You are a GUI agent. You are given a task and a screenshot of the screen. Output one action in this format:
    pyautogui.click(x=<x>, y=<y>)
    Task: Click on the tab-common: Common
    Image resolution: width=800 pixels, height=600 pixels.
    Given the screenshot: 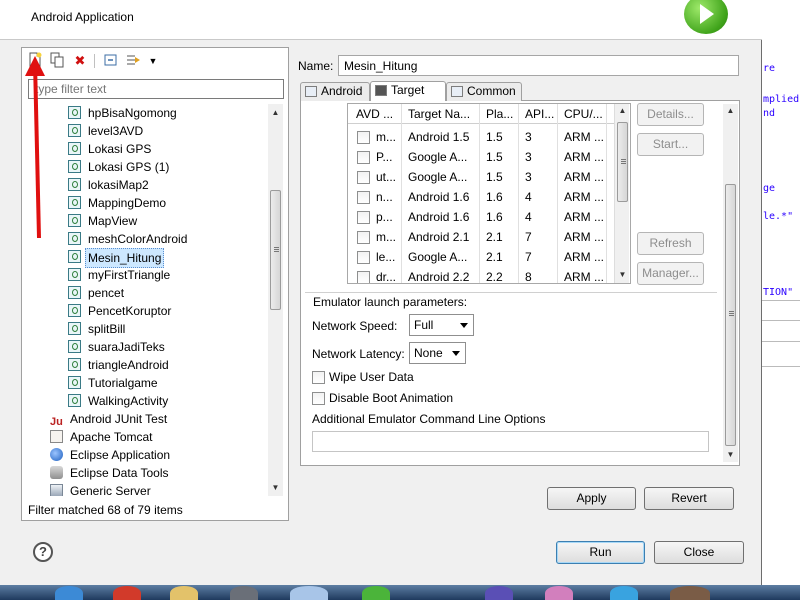 What is the action you would take?
    pyautogui.click(x=484, y=91)
    